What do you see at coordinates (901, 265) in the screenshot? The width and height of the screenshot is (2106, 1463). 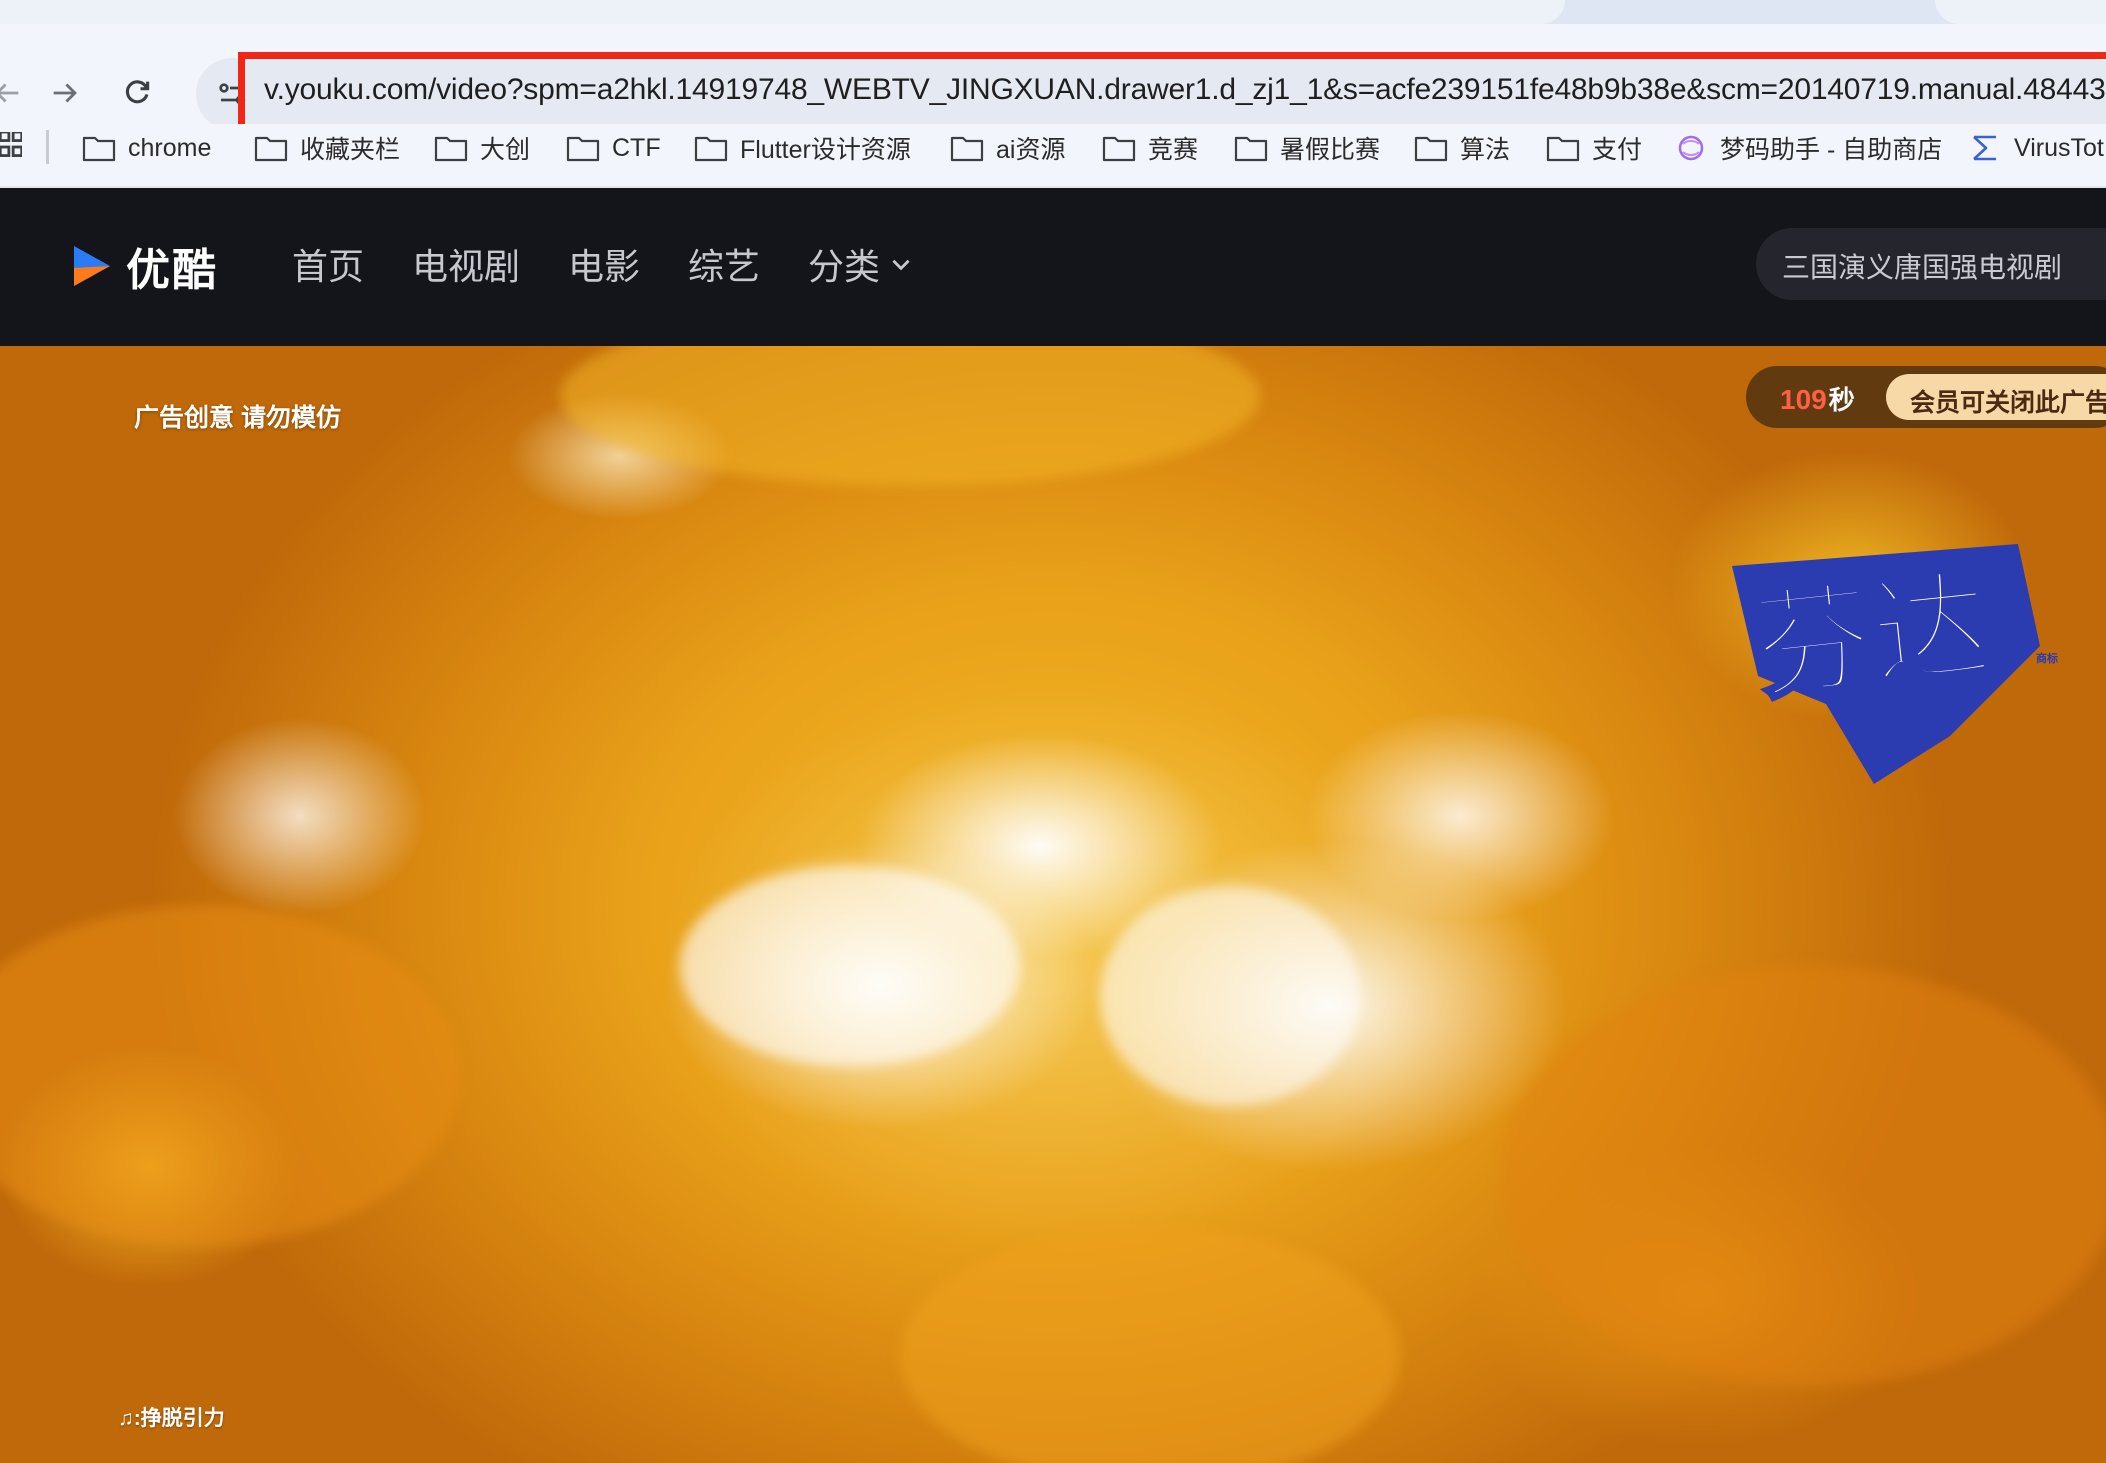 I see `chevron-down-icon` at bounding box center [901, 265].